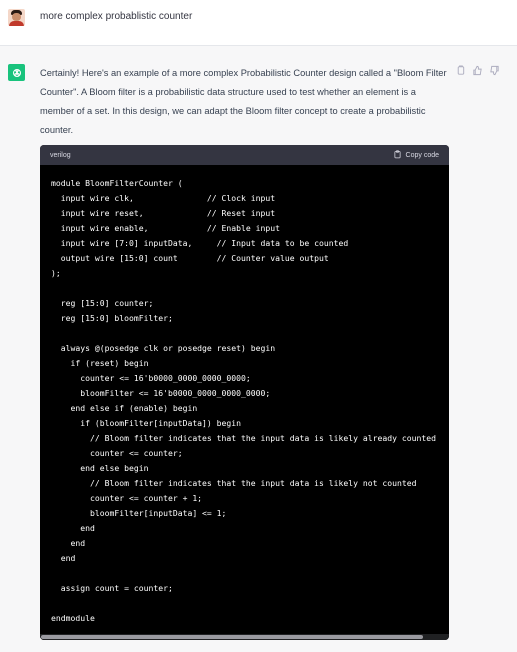 The height and width of the screenshot is (652, 517). I want to click on horizontal-scrollbar, so click(244, 637).